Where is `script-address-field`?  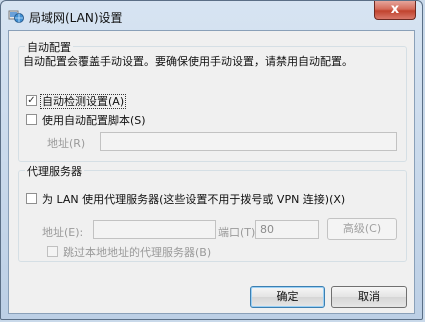 script-address-field is located at coordinates (248, 141).